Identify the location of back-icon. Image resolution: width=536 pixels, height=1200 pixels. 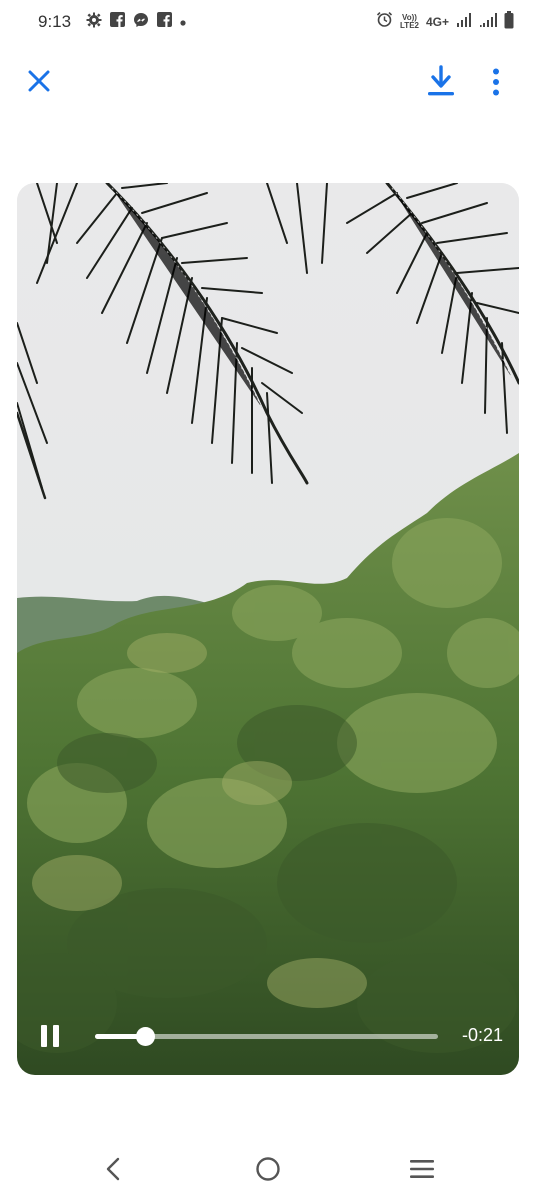
(113, 1171).